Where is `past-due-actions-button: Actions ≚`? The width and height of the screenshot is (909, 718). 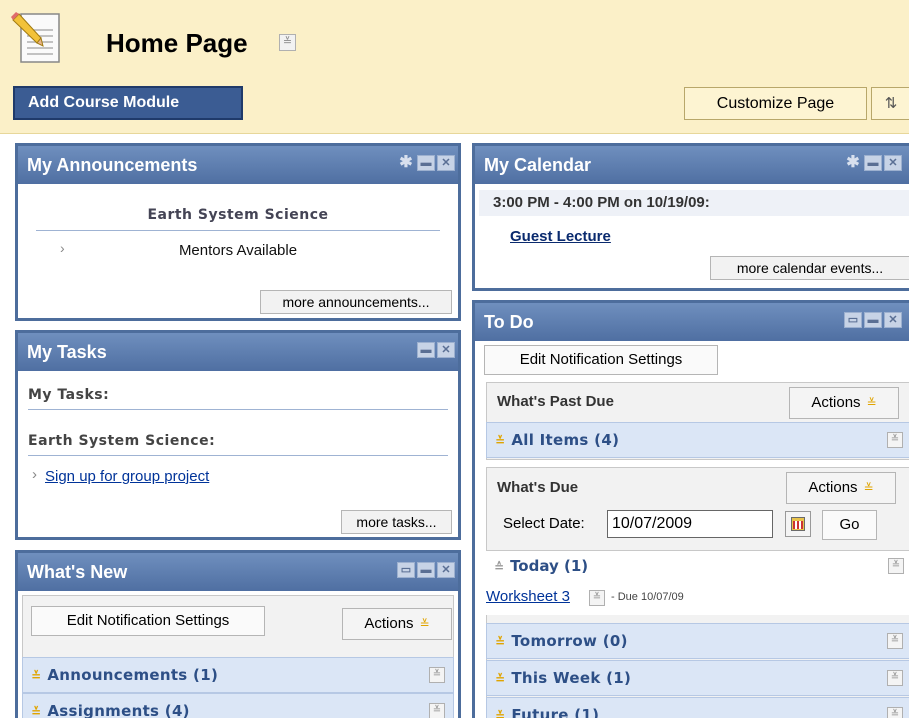 past-due-actions-button: Actions ≚ is located at coordinates (844, 403).